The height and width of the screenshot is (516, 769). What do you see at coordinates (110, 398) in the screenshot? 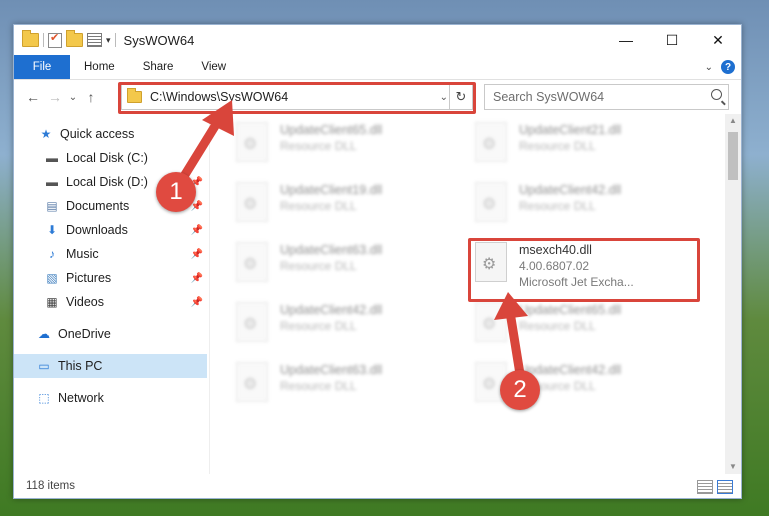
I see `sidebar-item-network: ⬚ Network` at bounding box center [110, 398].